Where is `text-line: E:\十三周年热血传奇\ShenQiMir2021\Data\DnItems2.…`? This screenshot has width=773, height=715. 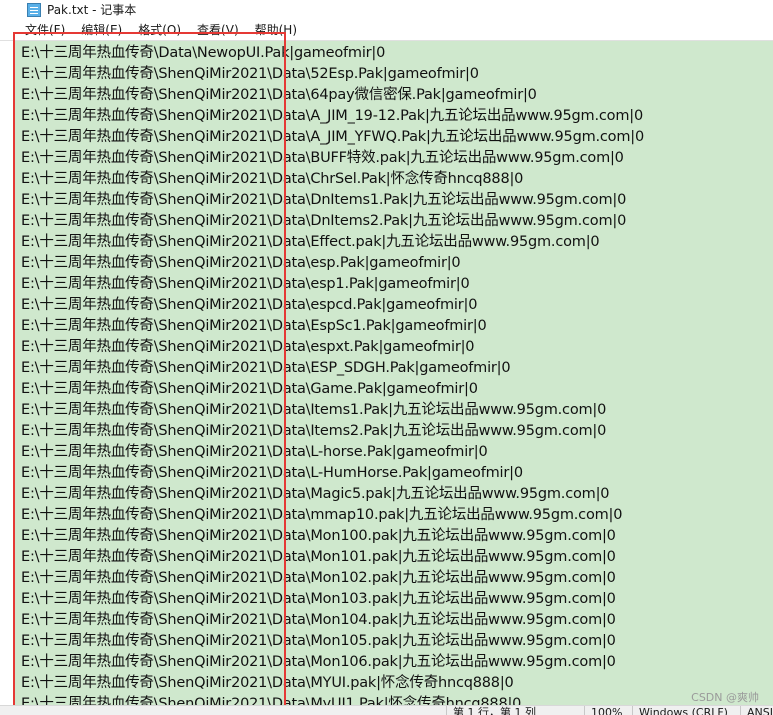 text-line: E:\十三周年热血传奇\ShenQiMir2021\Data\DnItems2.… is located at coordinates (324, 221).